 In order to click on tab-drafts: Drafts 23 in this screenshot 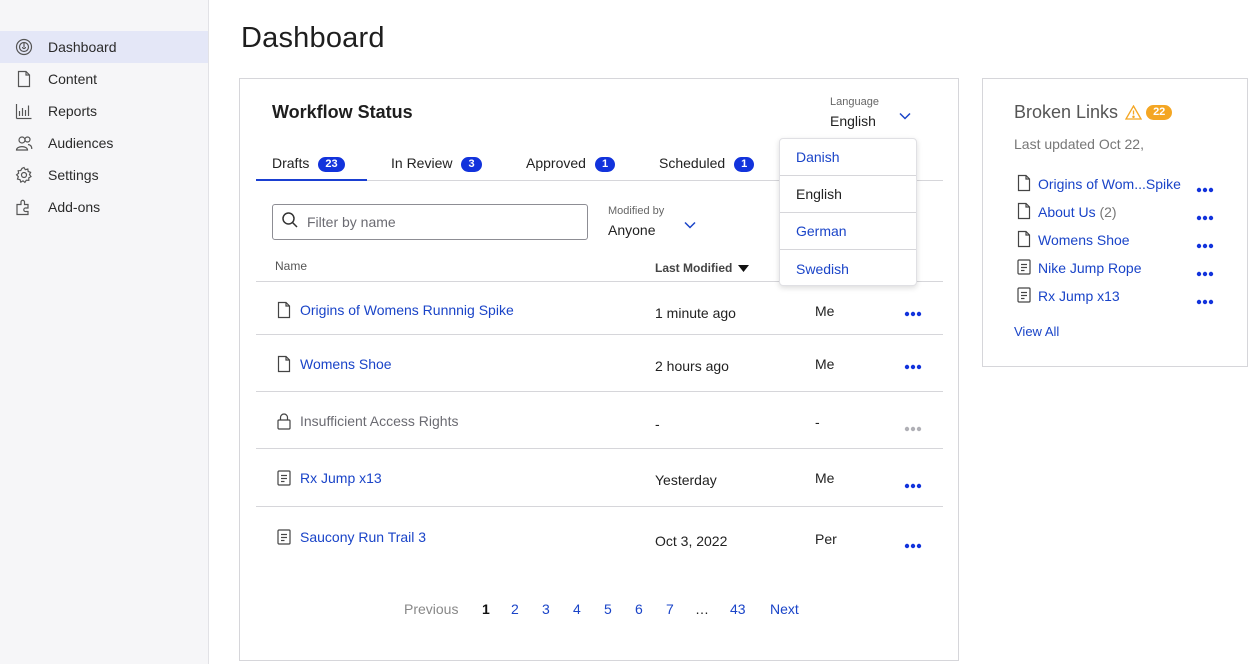, I will do `click(311, 166)`.